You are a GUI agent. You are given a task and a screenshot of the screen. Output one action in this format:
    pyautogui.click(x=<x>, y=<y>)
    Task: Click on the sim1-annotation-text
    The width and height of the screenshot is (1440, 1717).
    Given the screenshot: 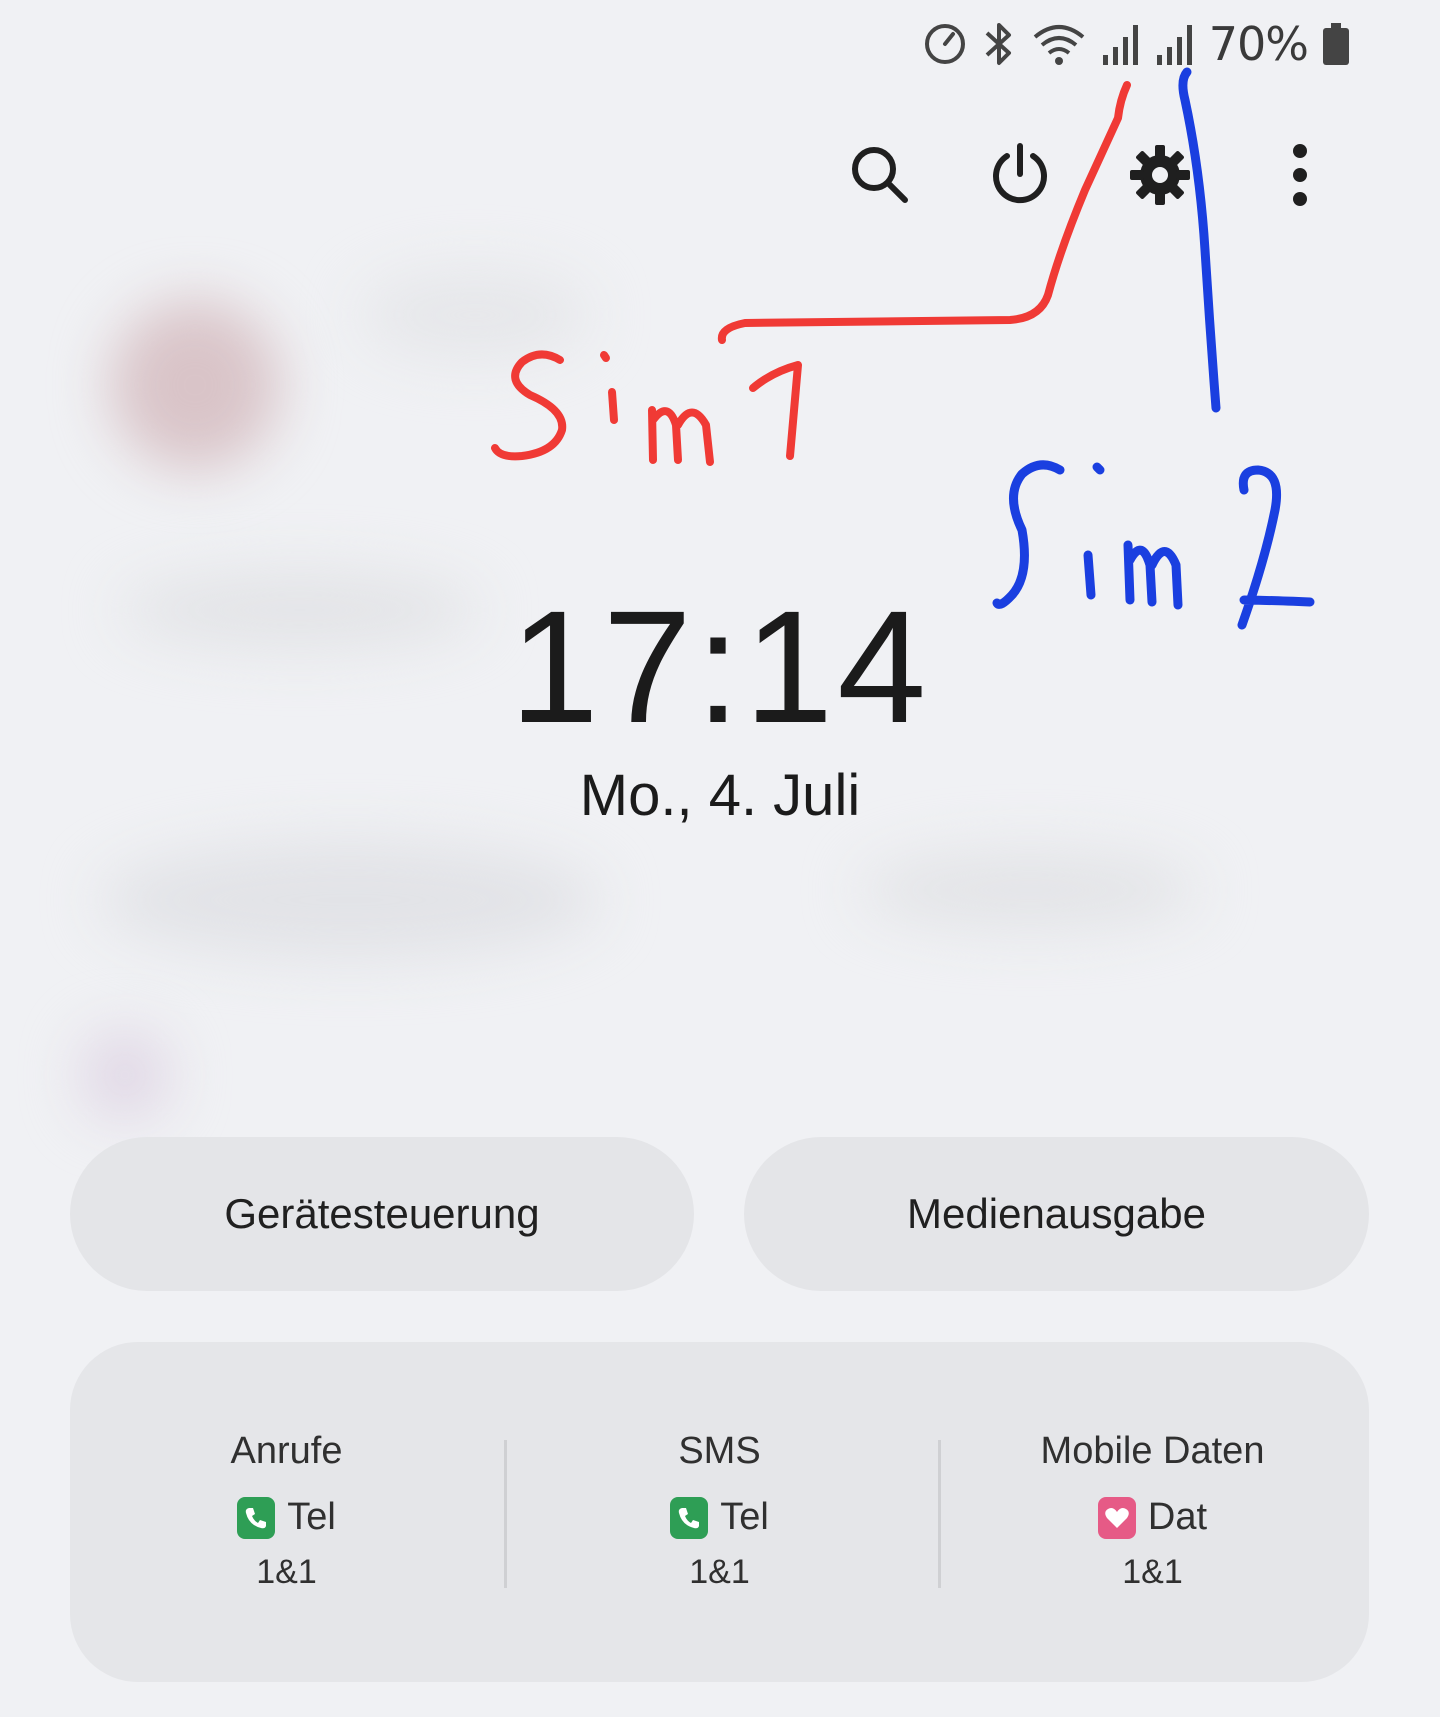 What is the action you would take?
    pyautogui.click(x=646, y=408)
    